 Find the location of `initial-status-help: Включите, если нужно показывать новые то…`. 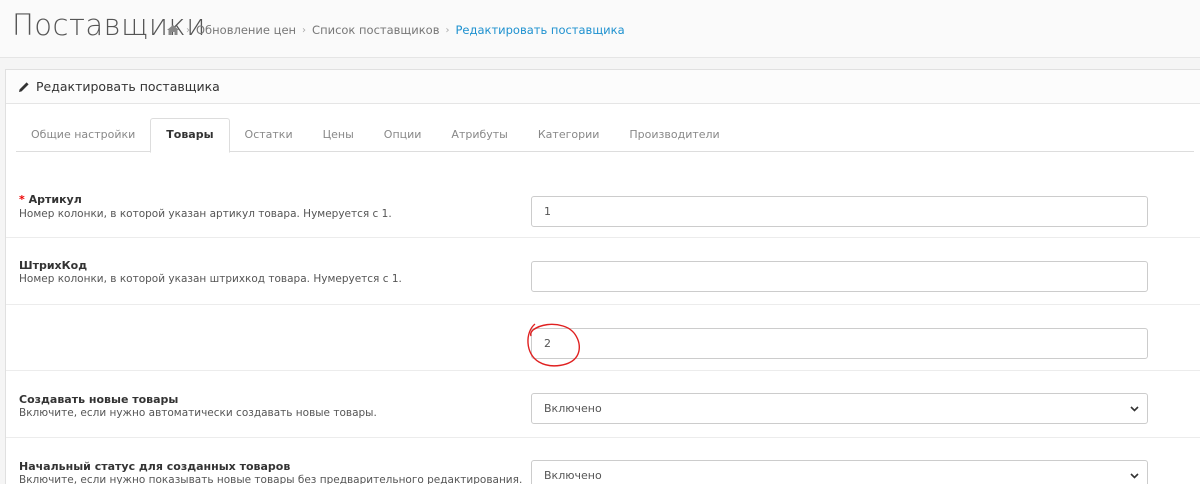

initial-status-help: Включите, если нужно показывать новые то… is located at coordinates (271, 479).